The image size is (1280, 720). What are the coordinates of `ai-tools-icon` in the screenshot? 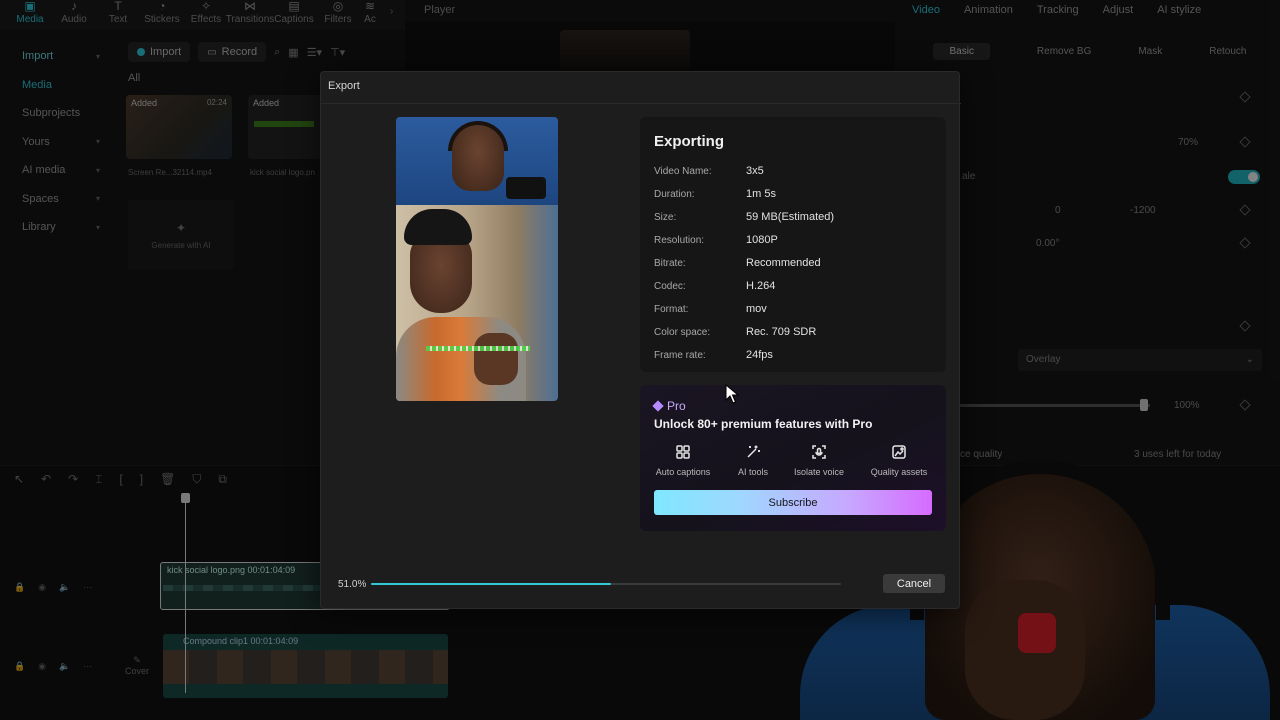 It's located at (753, 452).